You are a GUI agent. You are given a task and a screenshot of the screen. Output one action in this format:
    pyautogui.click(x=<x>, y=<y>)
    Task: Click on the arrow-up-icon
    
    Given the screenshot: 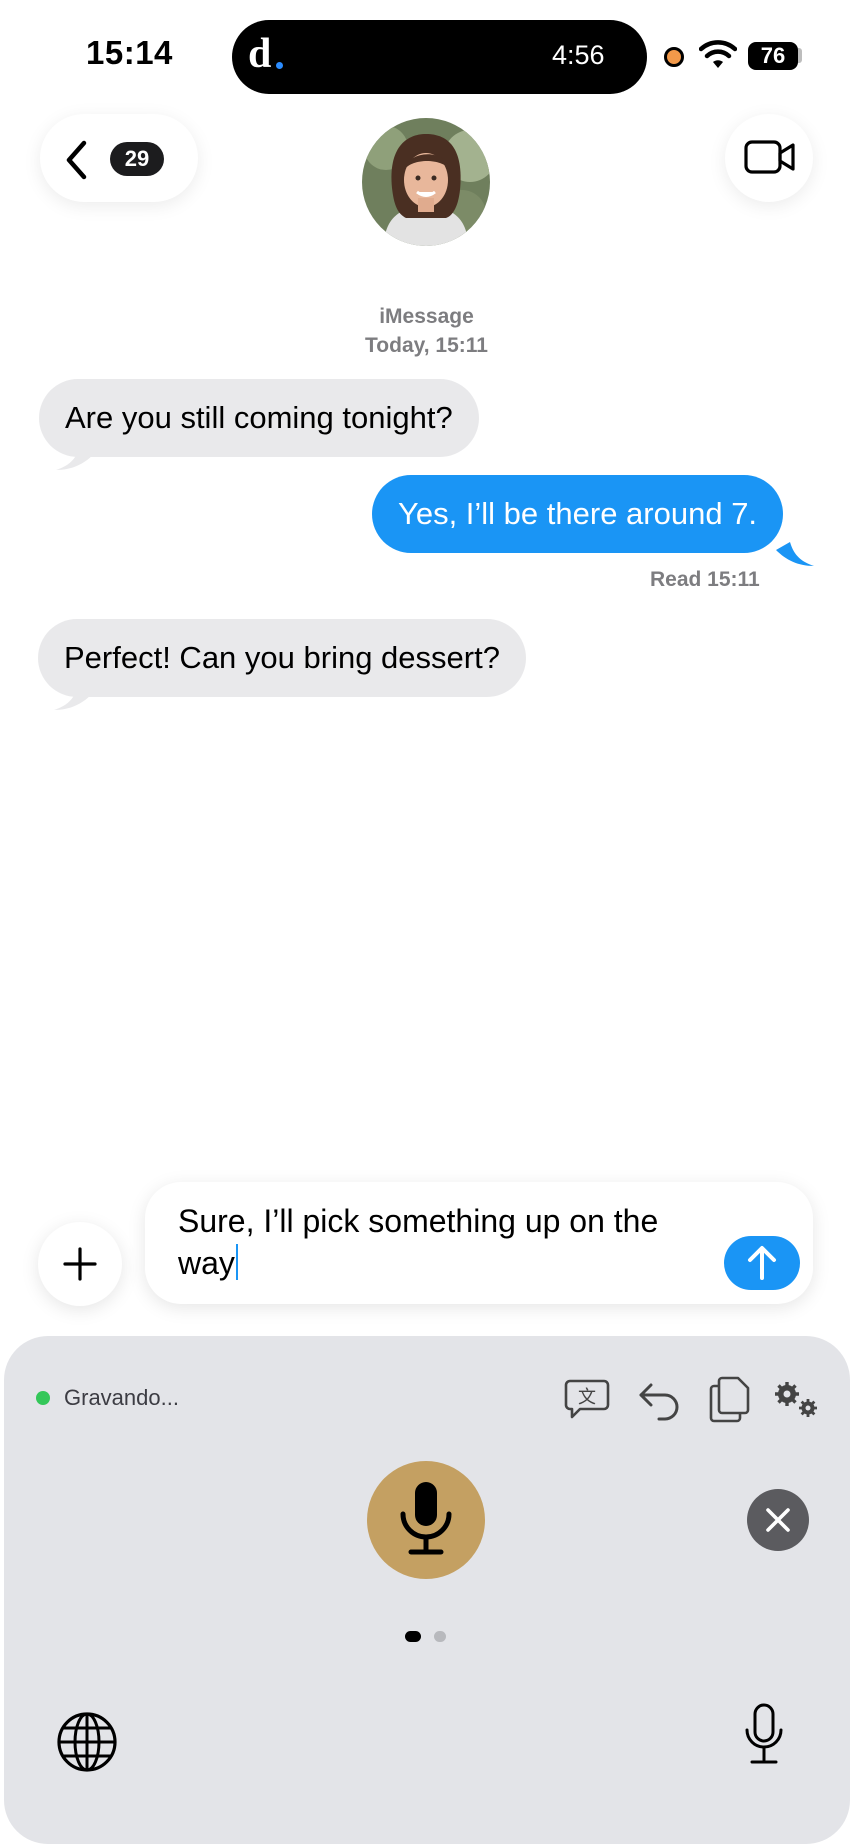 What is the action you would take?
    pyautogui.click(x=762, y=1263)
    